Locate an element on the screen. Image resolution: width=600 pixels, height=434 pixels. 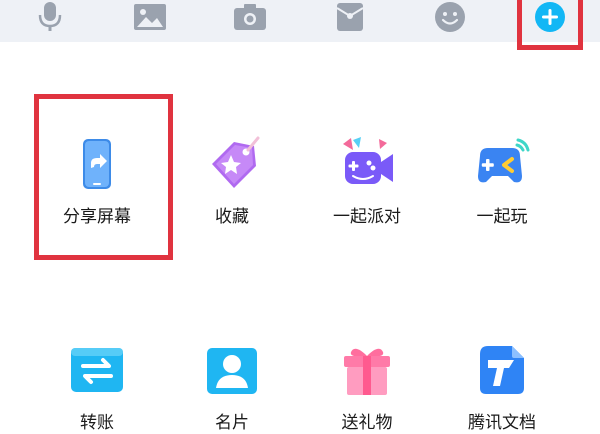
red-packet-icon is located at coordinates (350, 17).